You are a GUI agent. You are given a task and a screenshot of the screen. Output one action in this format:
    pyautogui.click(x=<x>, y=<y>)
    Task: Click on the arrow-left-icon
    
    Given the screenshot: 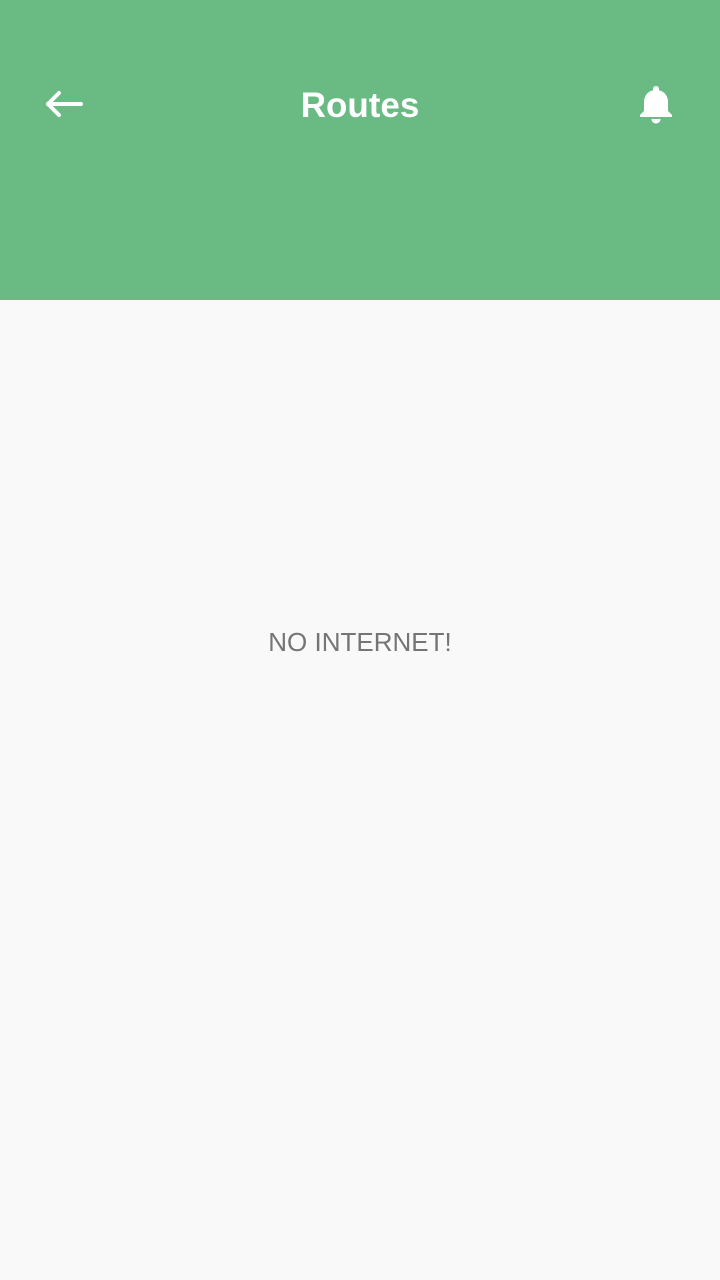 What is the action you would take?
    pyautogui.click(x=64, y=106)
    